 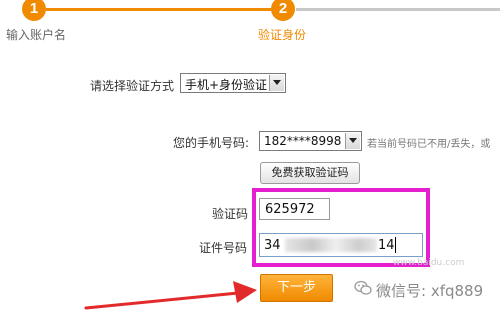 What do you see at coordinates (430, 291) in the screenshot?
I see `wechat-watermark-text: 微信号: xfq889` at bounding box center [430, 291].